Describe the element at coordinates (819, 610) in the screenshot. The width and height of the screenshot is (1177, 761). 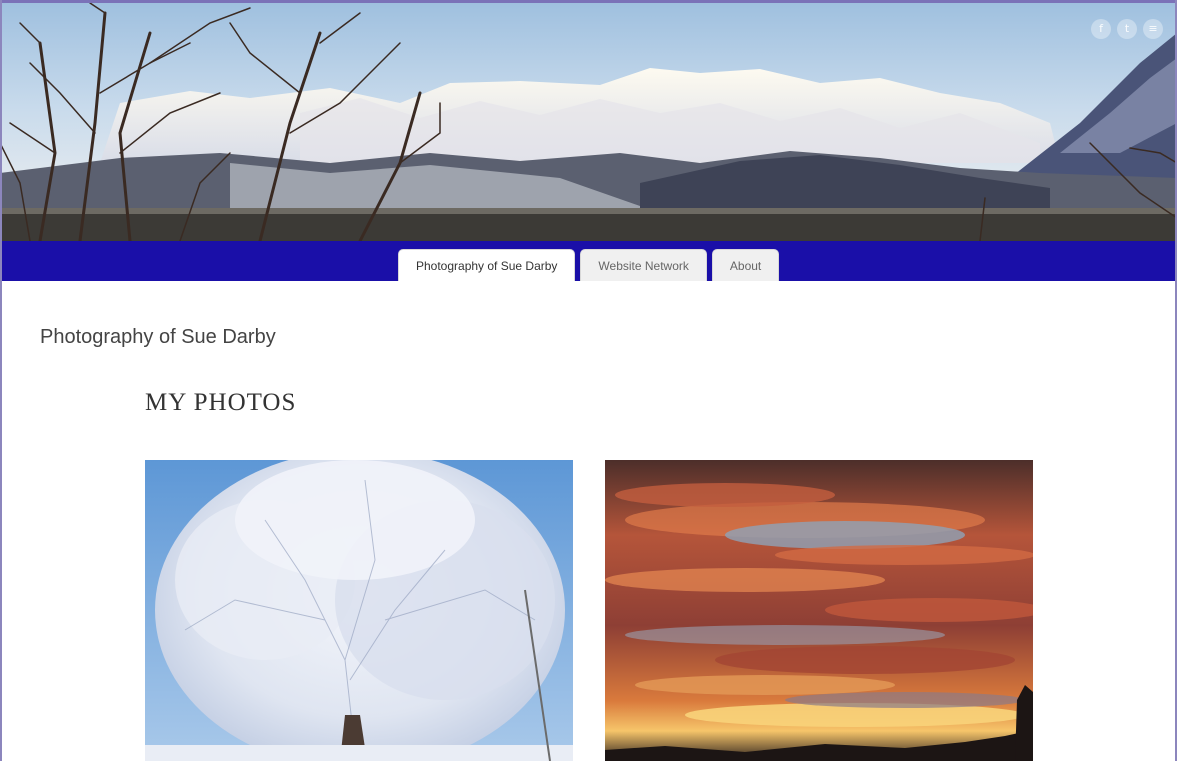
I see `photo-thumbnail-sunset` at that location.